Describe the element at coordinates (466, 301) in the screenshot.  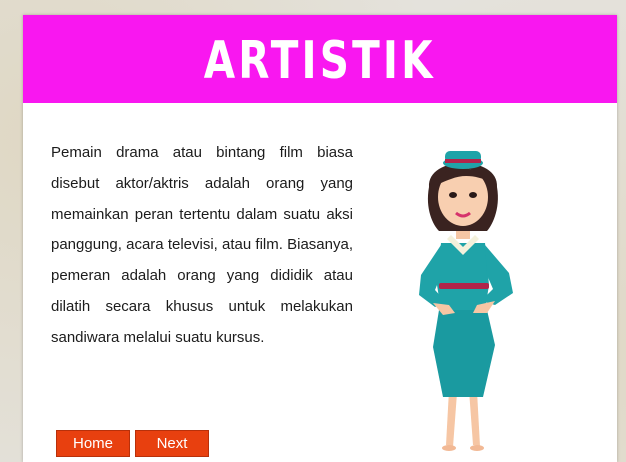
I see `actress-figure-icon` at that location.